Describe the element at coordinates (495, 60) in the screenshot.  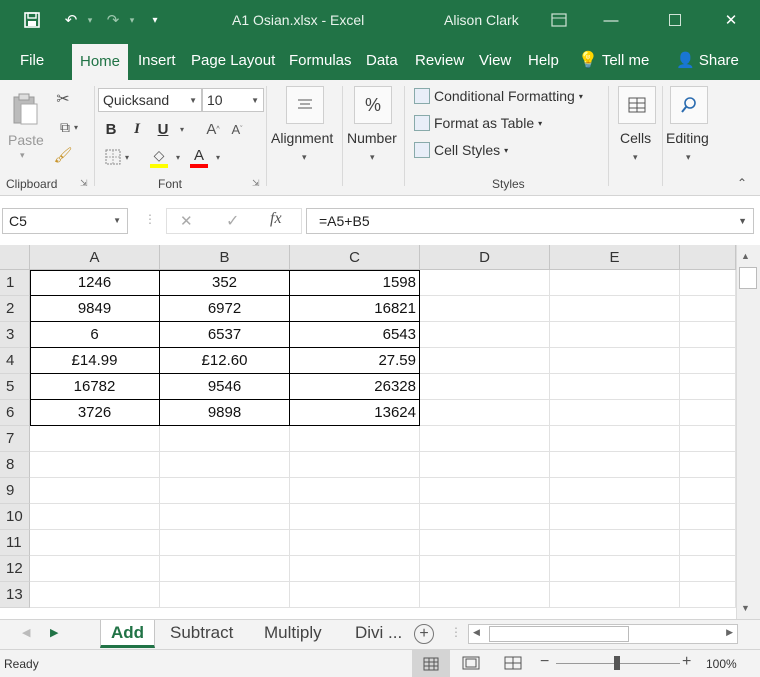
I see `tab-view: View` at that location.